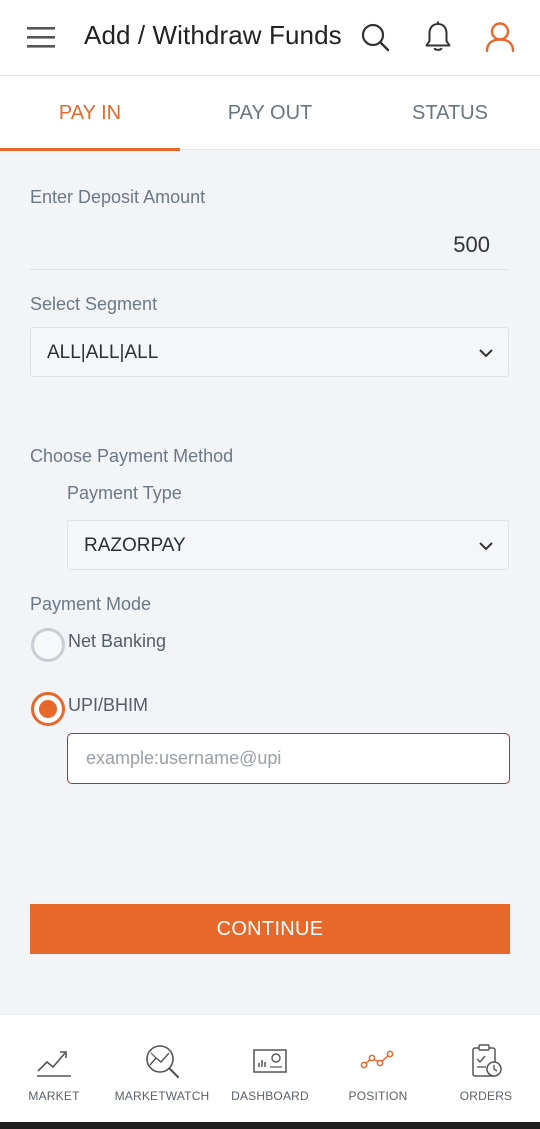 The image size is (540, 1129). I want to click on position-icon, so click(377, 1059).